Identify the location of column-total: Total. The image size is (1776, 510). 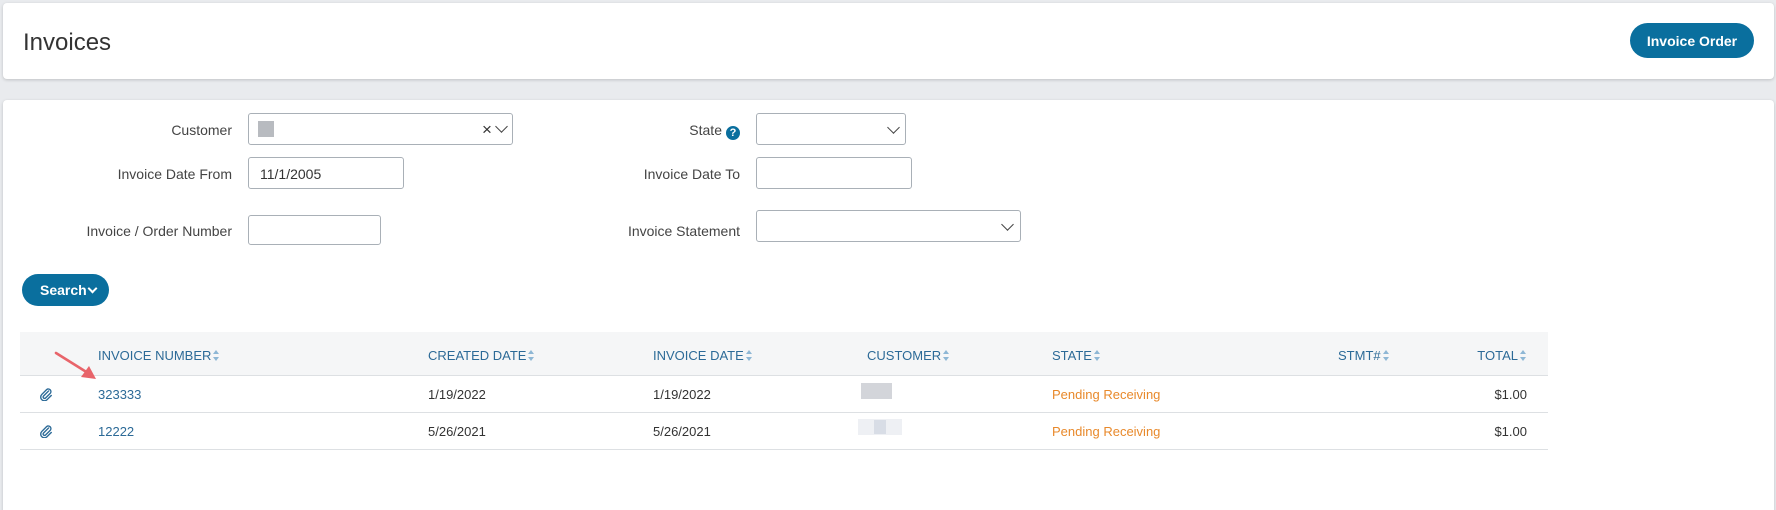
(1502, 355).